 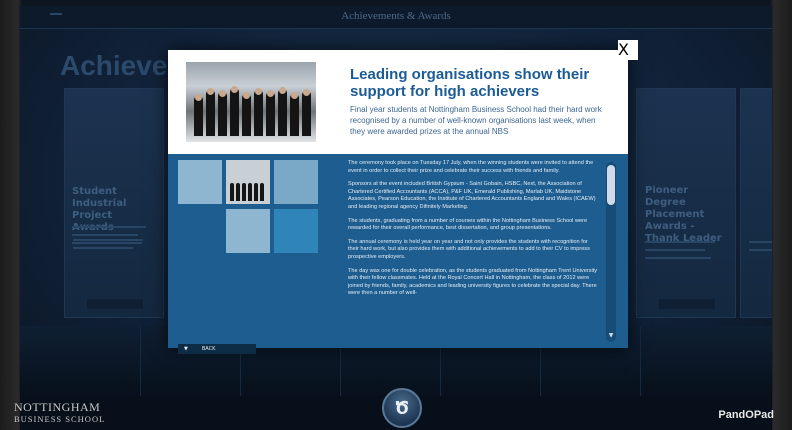 What do you see at coordinates (623, 49) in the screenshot?
I see `close-icon: X` at bounding box center [623, 49].